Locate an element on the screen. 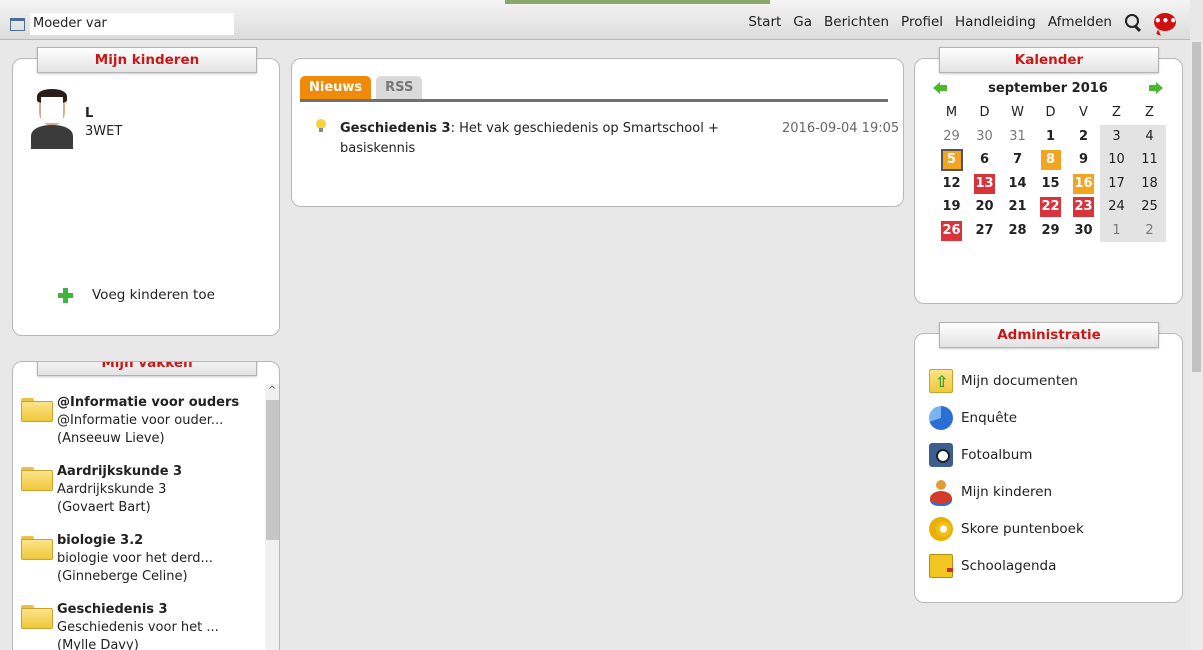  calendar-day-number: 11 is located at coordinates (1150, 160).